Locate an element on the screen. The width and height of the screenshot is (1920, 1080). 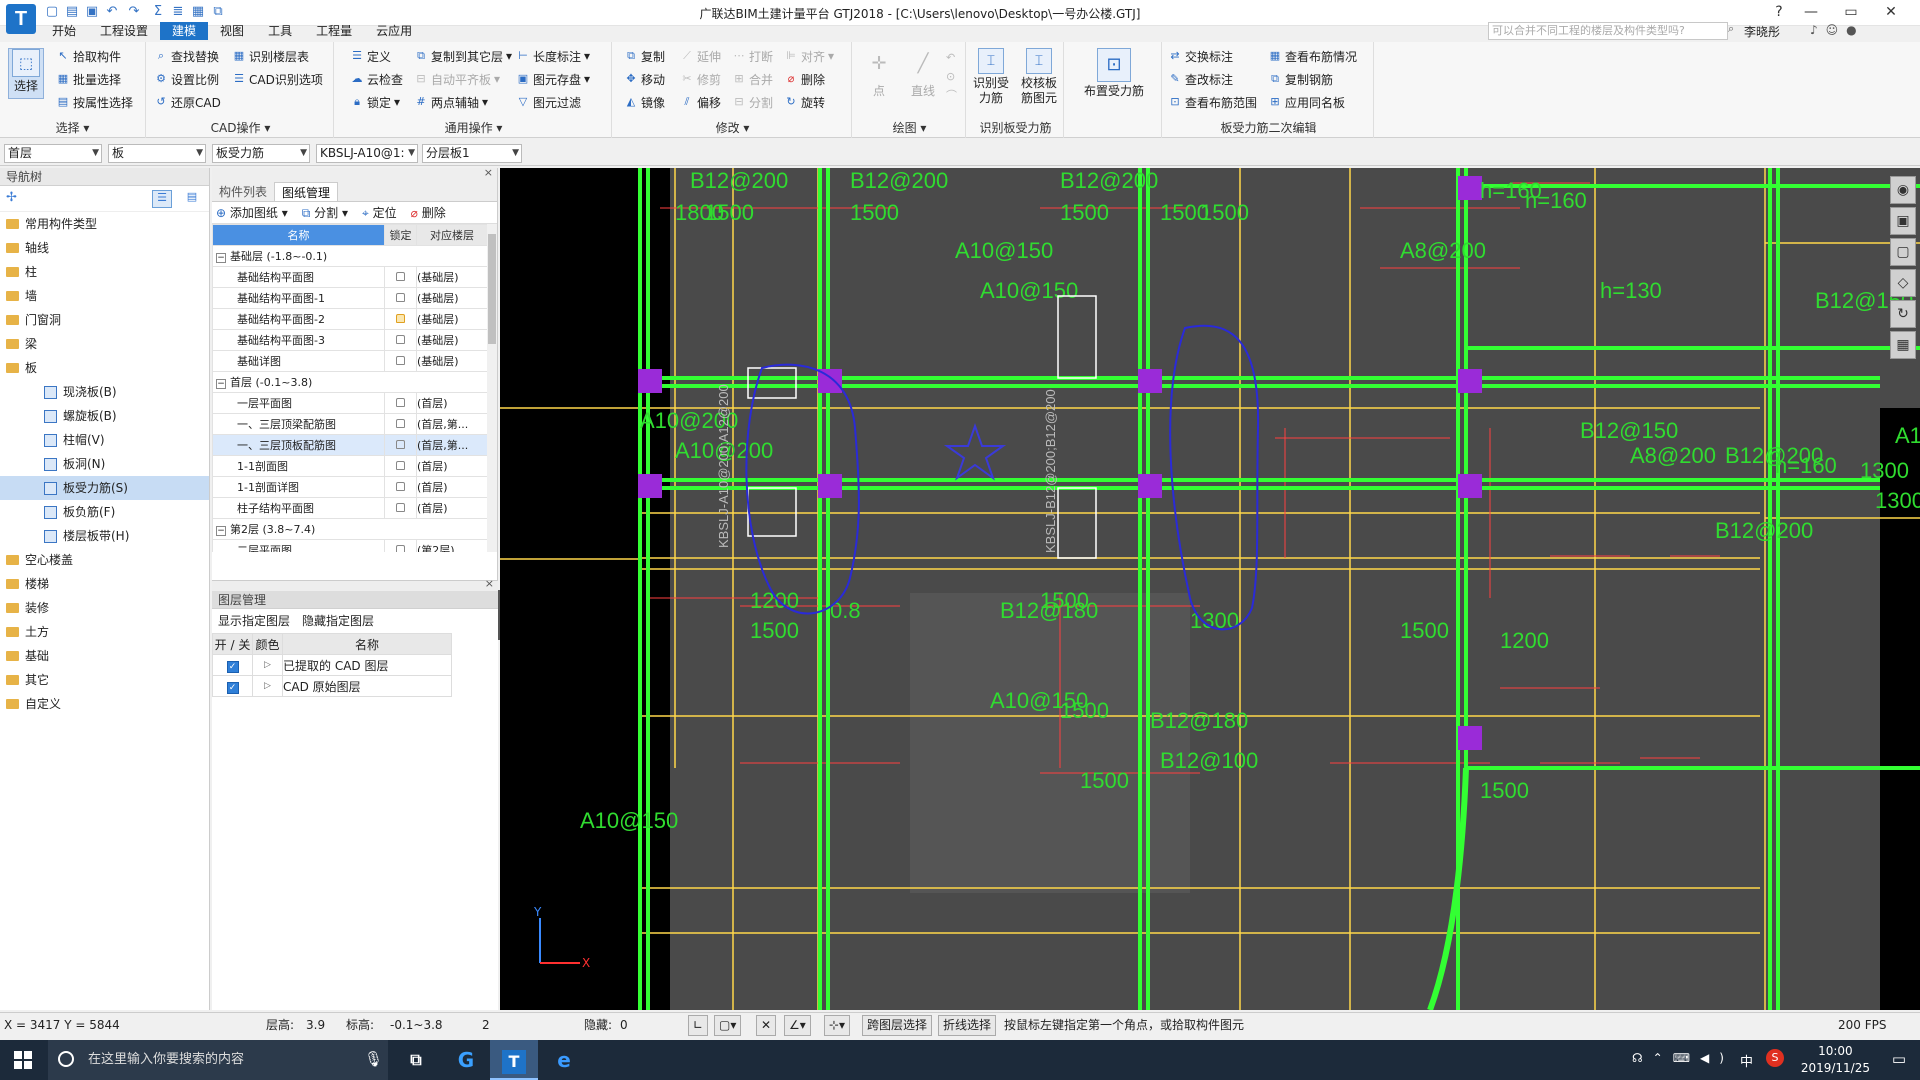
scrollbar is located at coordinates (492, 388).